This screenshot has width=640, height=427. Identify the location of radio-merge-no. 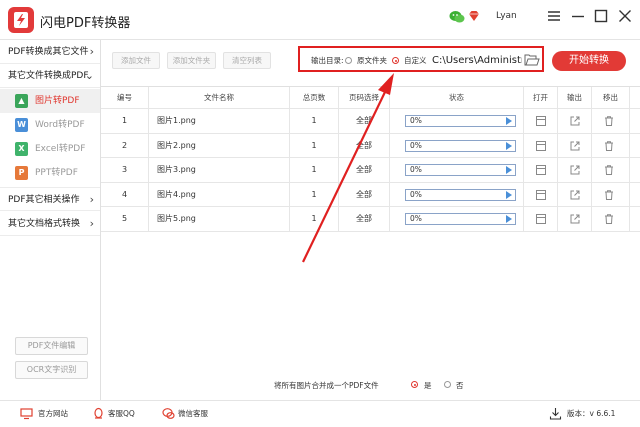
(447, 384).